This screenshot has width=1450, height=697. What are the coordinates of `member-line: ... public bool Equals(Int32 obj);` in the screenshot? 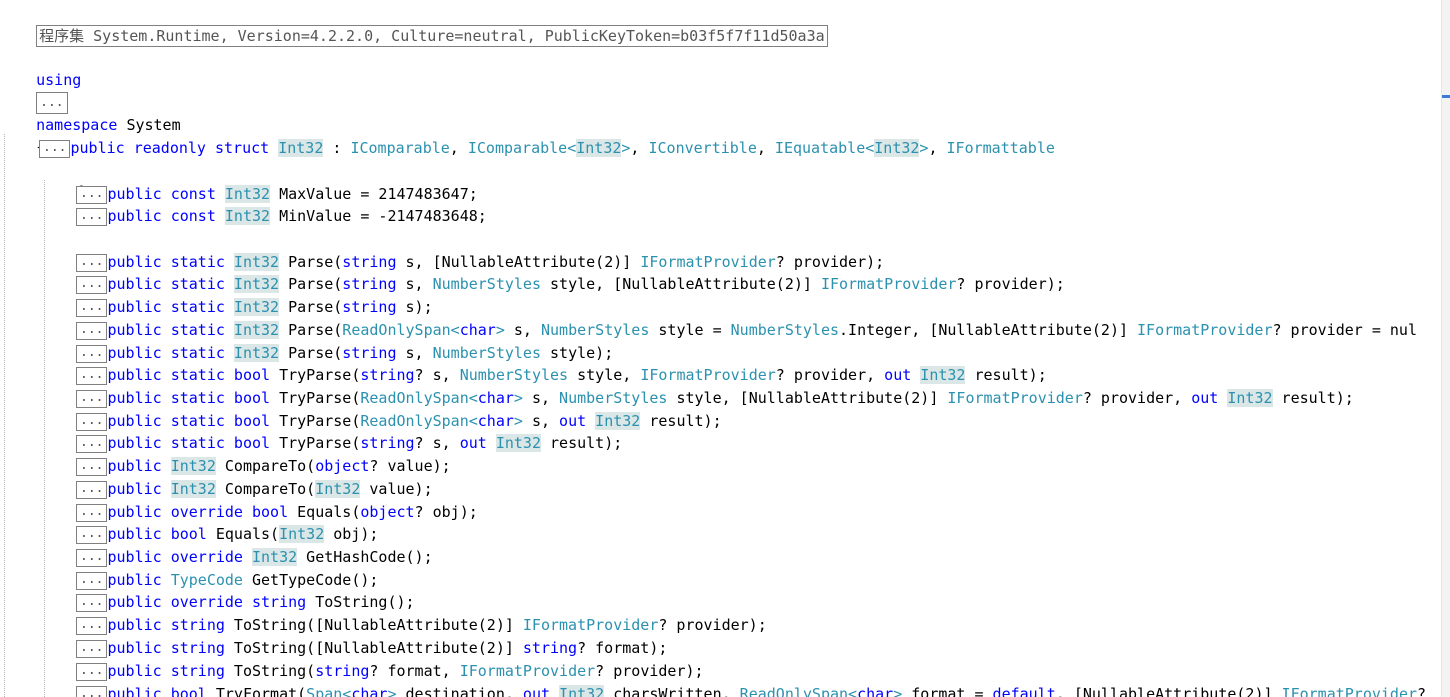 It's located at (227, 534).